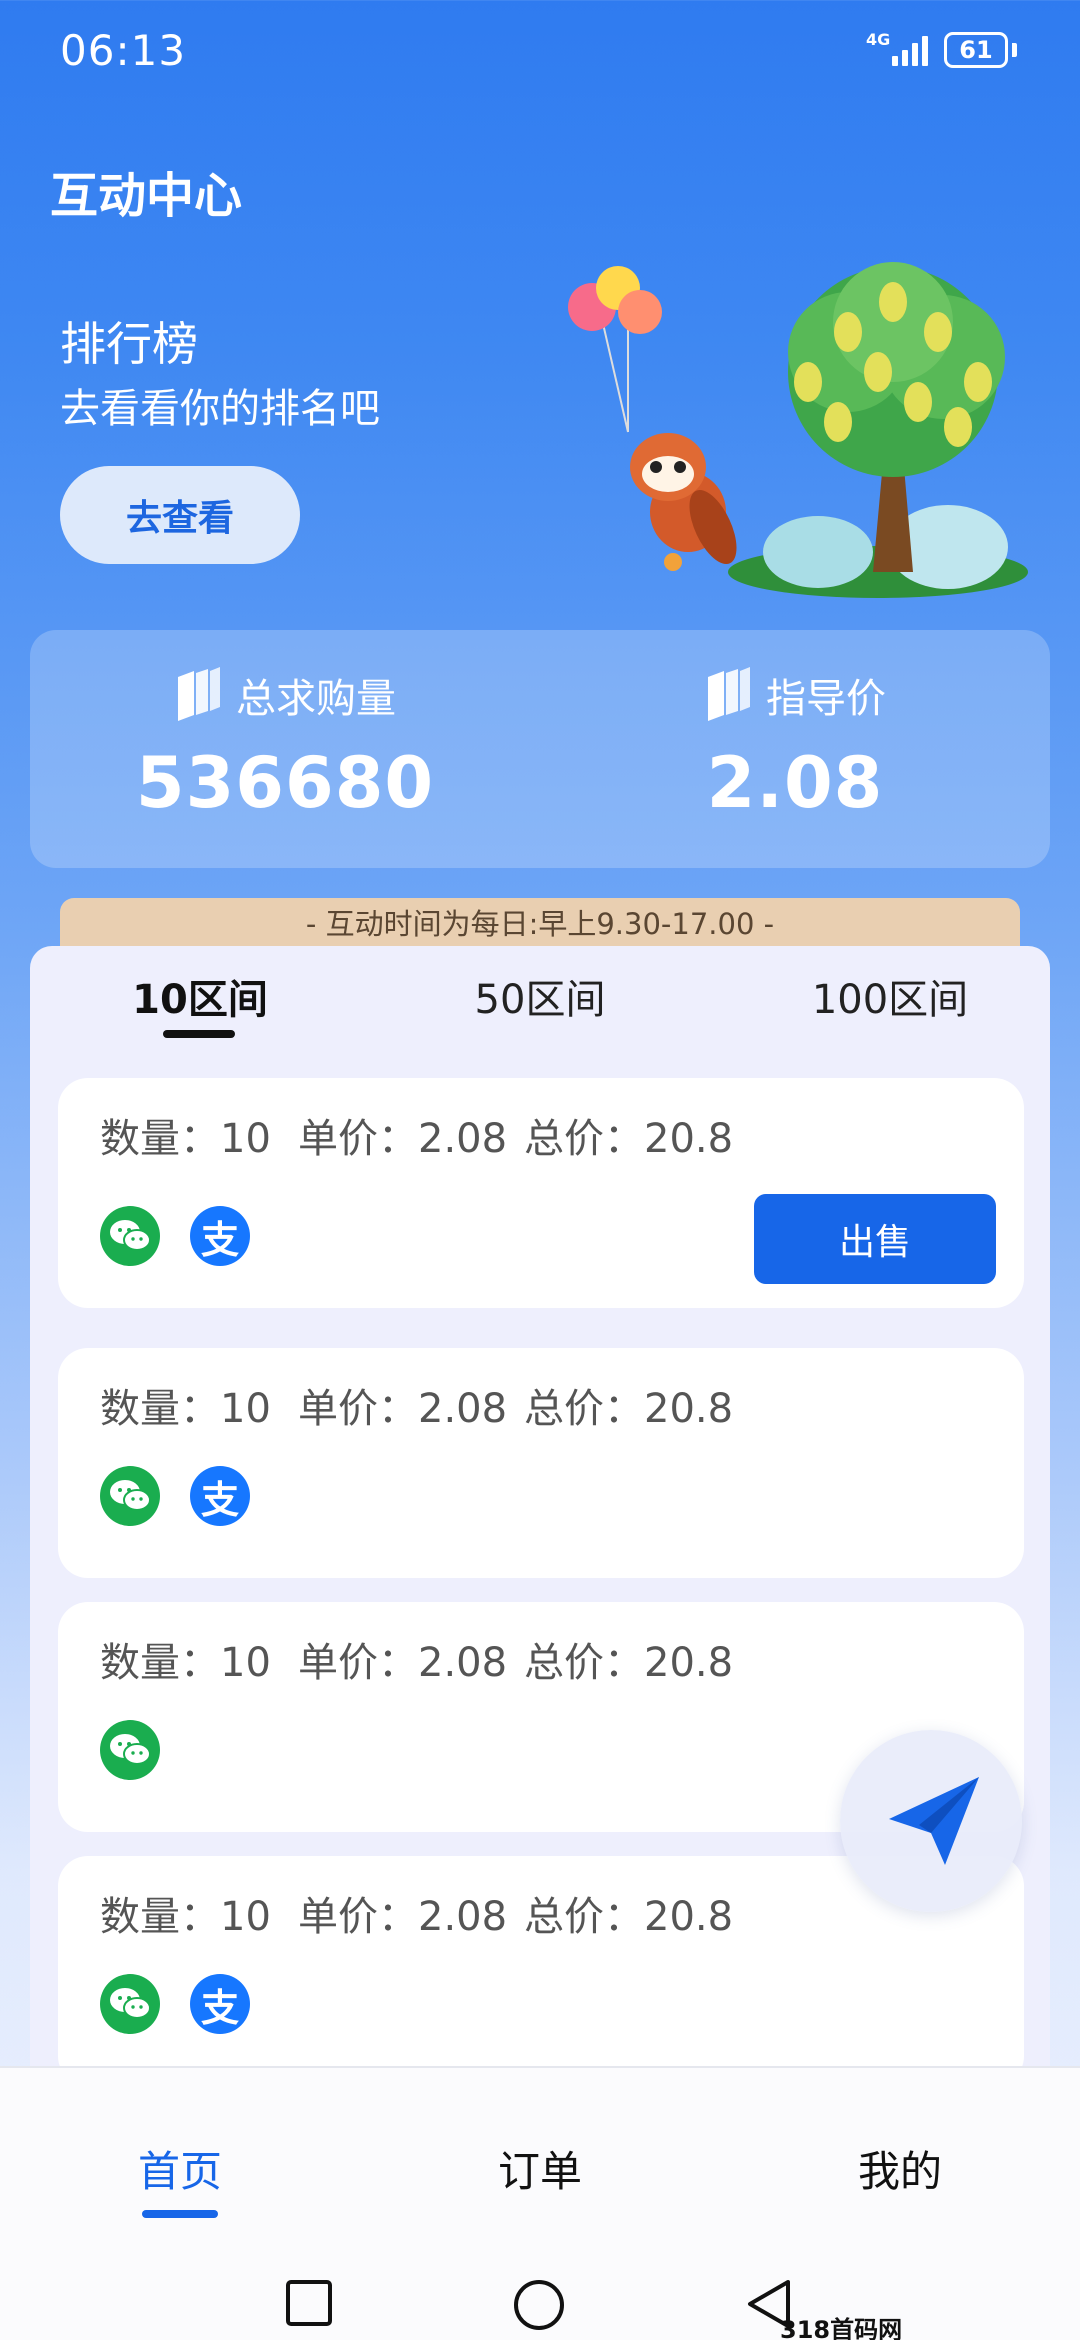 This screenshot has width=1080, height=2340. What do you see at coordinates (129, 344) in the screenshot?
I see `leaderboard-title: 排行榜` at bounding box center [129, 344].